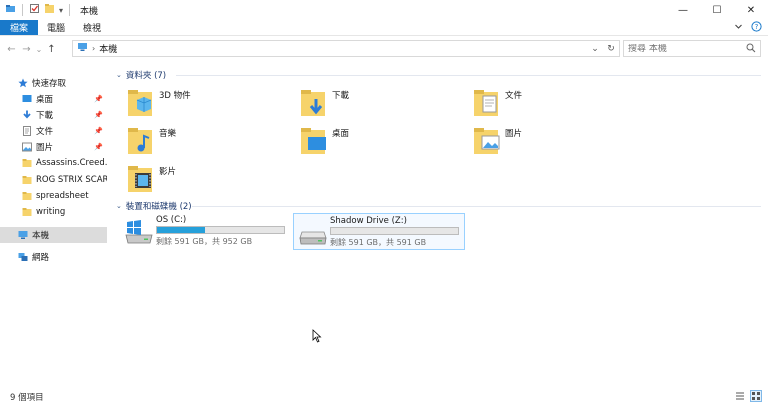  Describe the element at coordinates (683, 48) in the screenshot. I see `search-input` at that location.